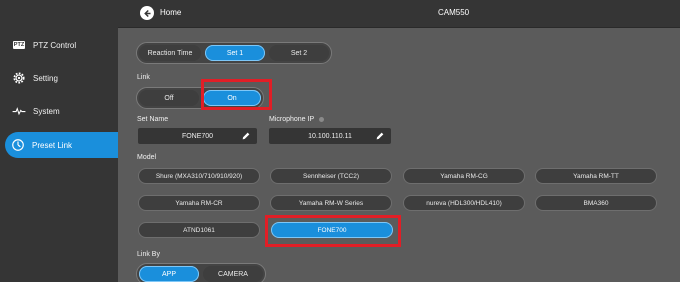 Image resolution: width=680 pixels, height=282 pixels. I want to click on ptz-icon: PTZ, so click(19, 45).